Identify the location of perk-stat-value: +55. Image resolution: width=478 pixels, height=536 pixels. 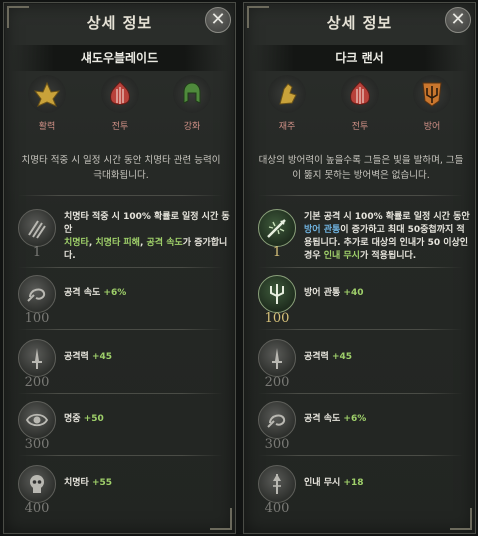
(102, 483).